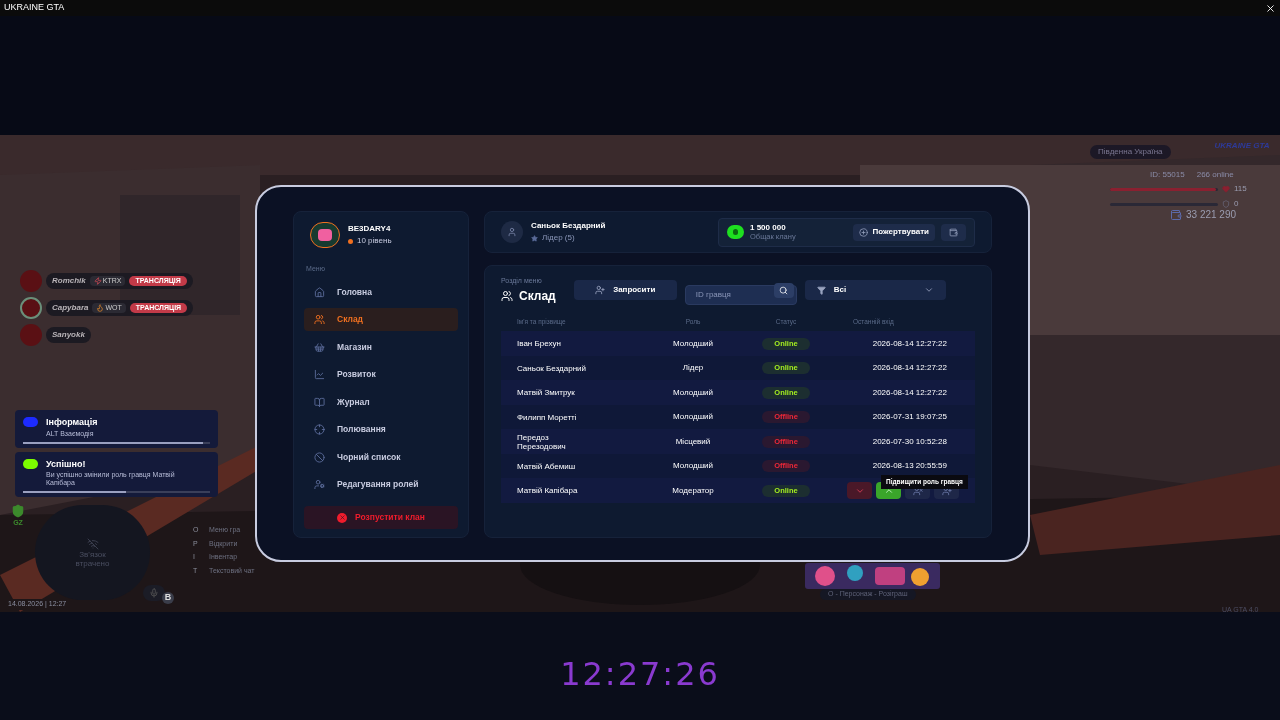 The width and height of the screenshot is (1280, 720). Describe the element at coordinates (640, 674) in the screenshot. I see `clock: 12:27:26` at that location.